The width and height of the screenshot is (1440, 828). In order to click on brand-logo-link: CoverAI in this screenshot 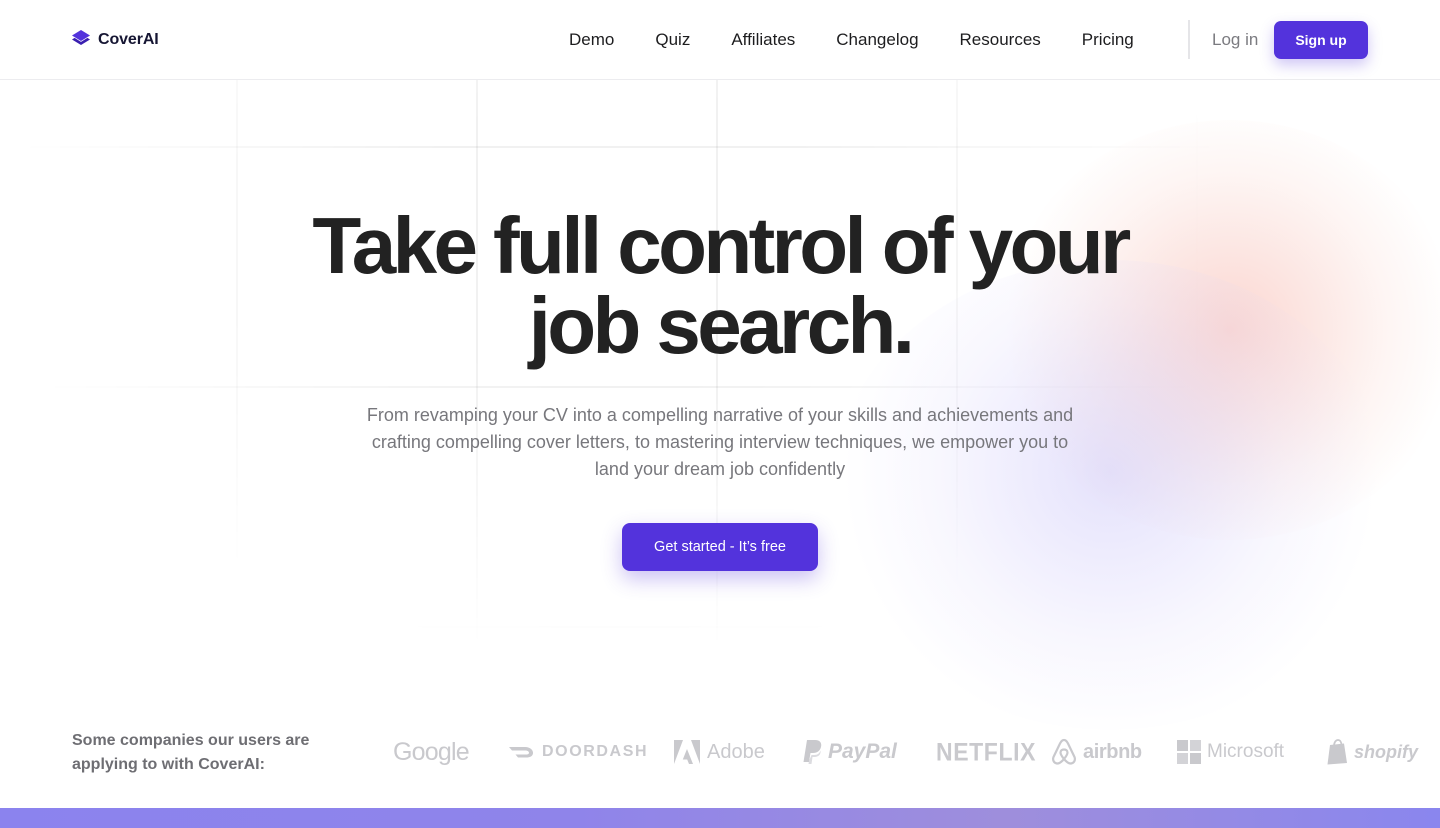, I will do `click(115, 40)`.